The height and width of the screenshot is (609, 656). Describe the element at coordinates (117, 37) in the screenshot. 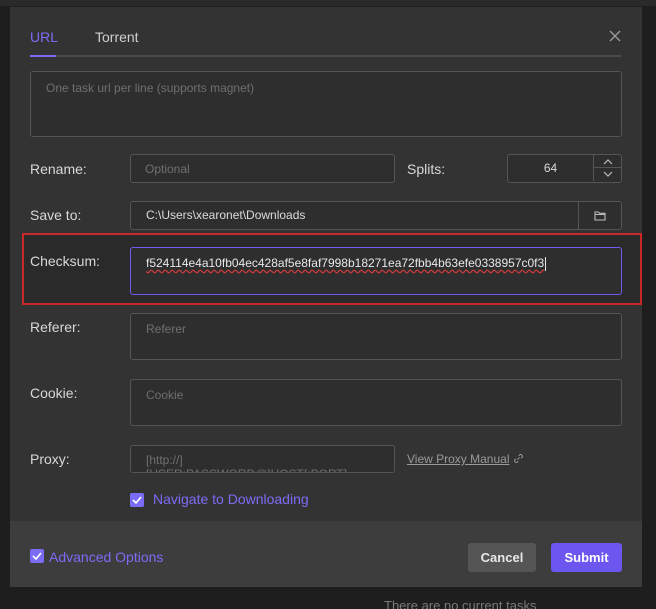

I see `tab-torrent: Torrent` at that location.